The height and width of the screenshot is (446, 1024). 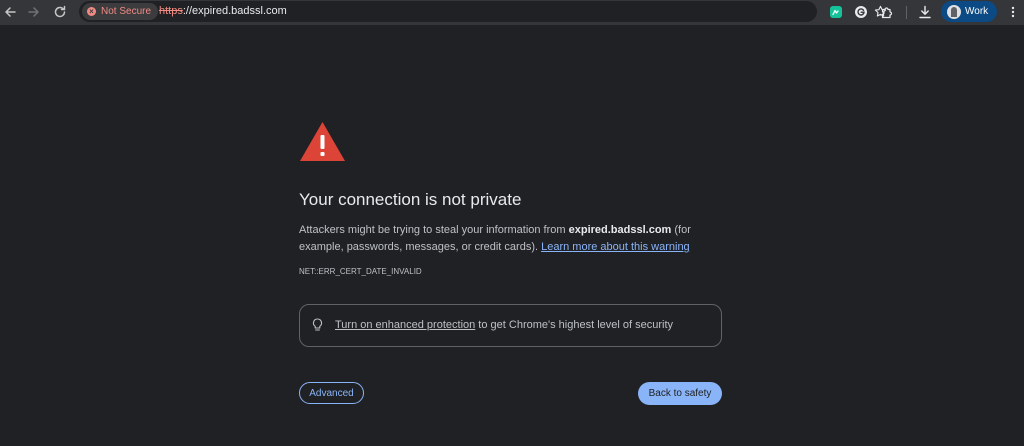 What do you see at coordinates (171, 11) in the screenshot?
I see `url-scheme: https` at bounding box center [171, 11].